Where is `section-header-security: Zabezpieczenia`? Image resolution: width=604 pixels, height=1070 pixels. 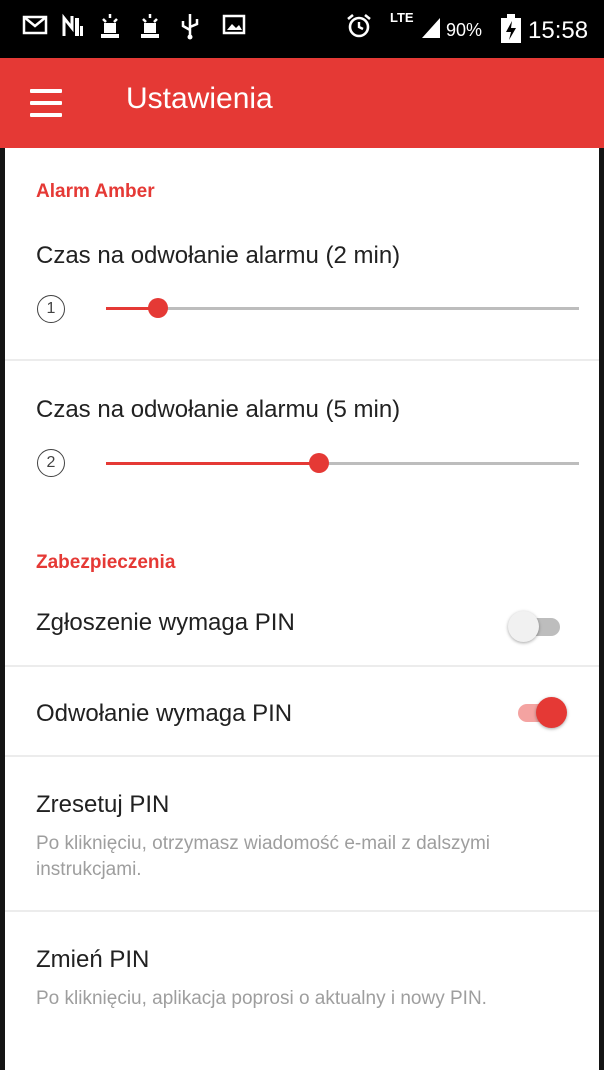 section-header-security: Zabezpieczenia is located at coordinates (106, 562).